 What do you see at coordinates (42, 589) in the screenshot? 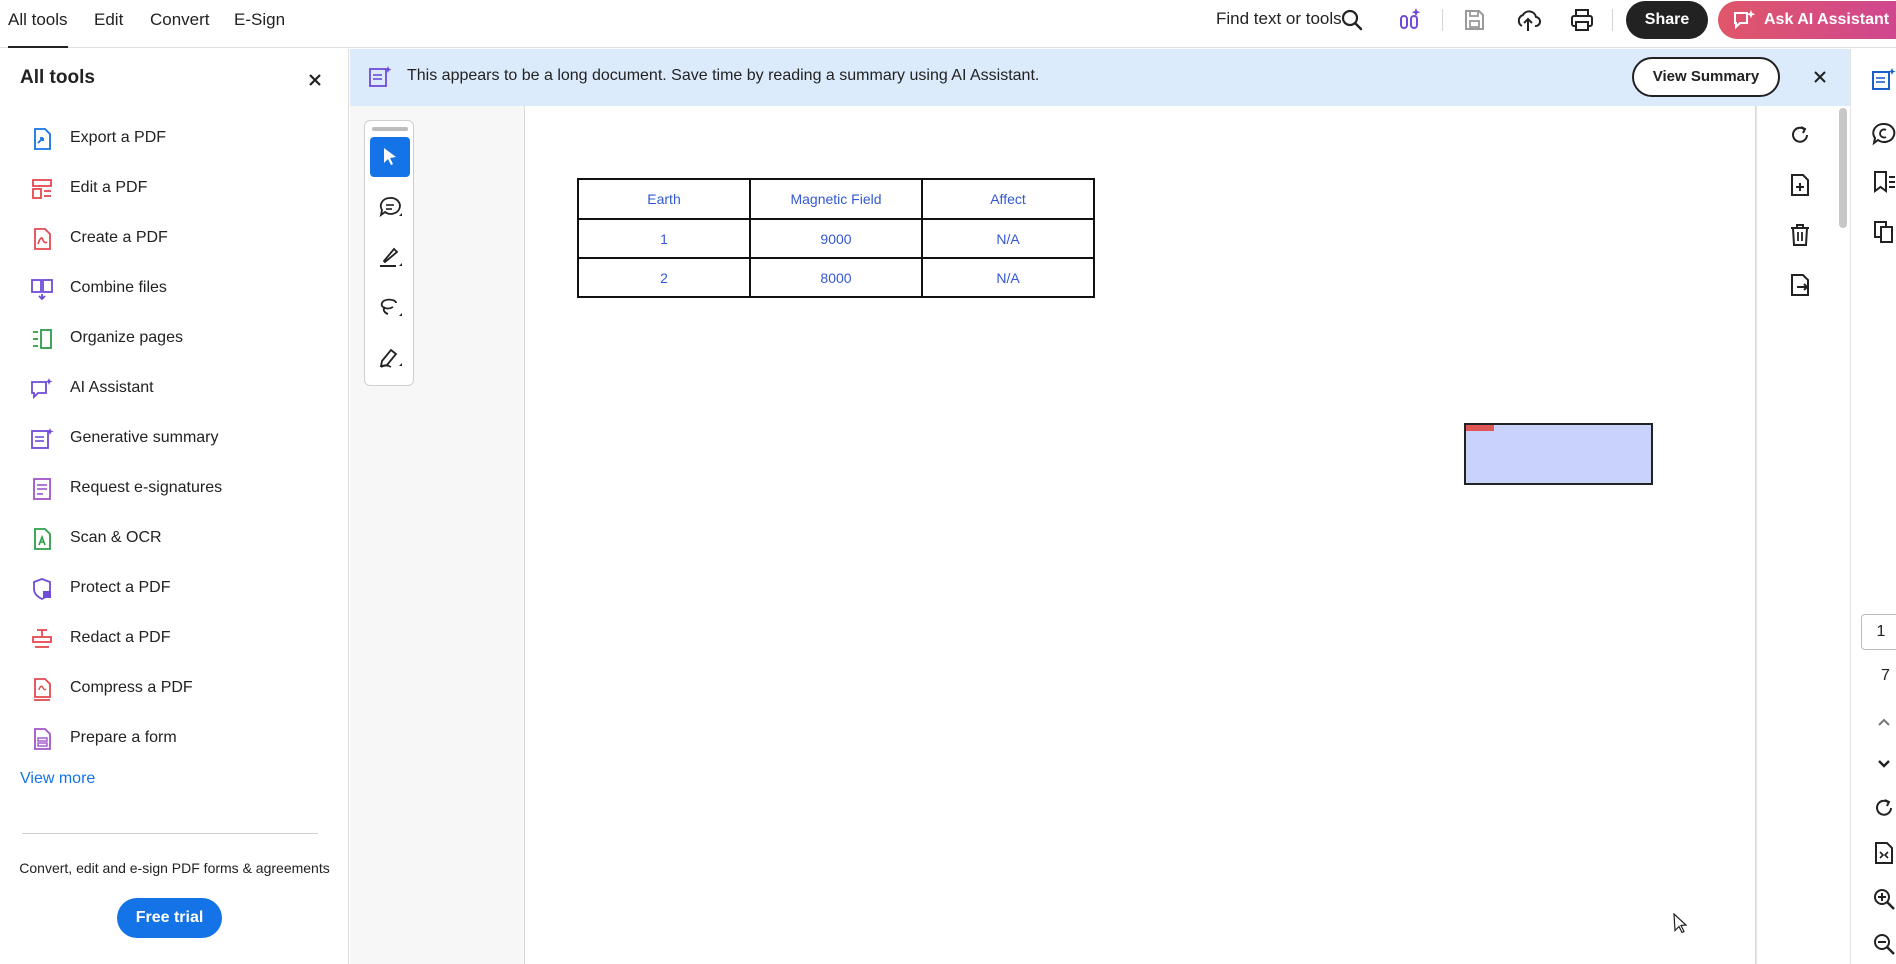
I see `protect-pdf-icon` at bounding box center [42, 589].